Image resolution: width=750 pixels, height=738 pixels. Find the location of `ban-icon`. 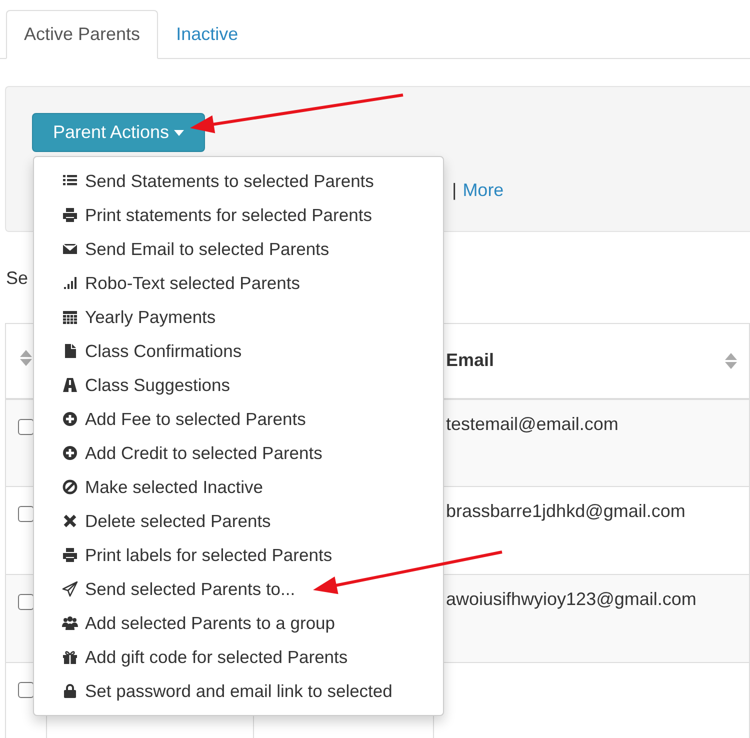

ban-icon is located at coordinates (70, 487).